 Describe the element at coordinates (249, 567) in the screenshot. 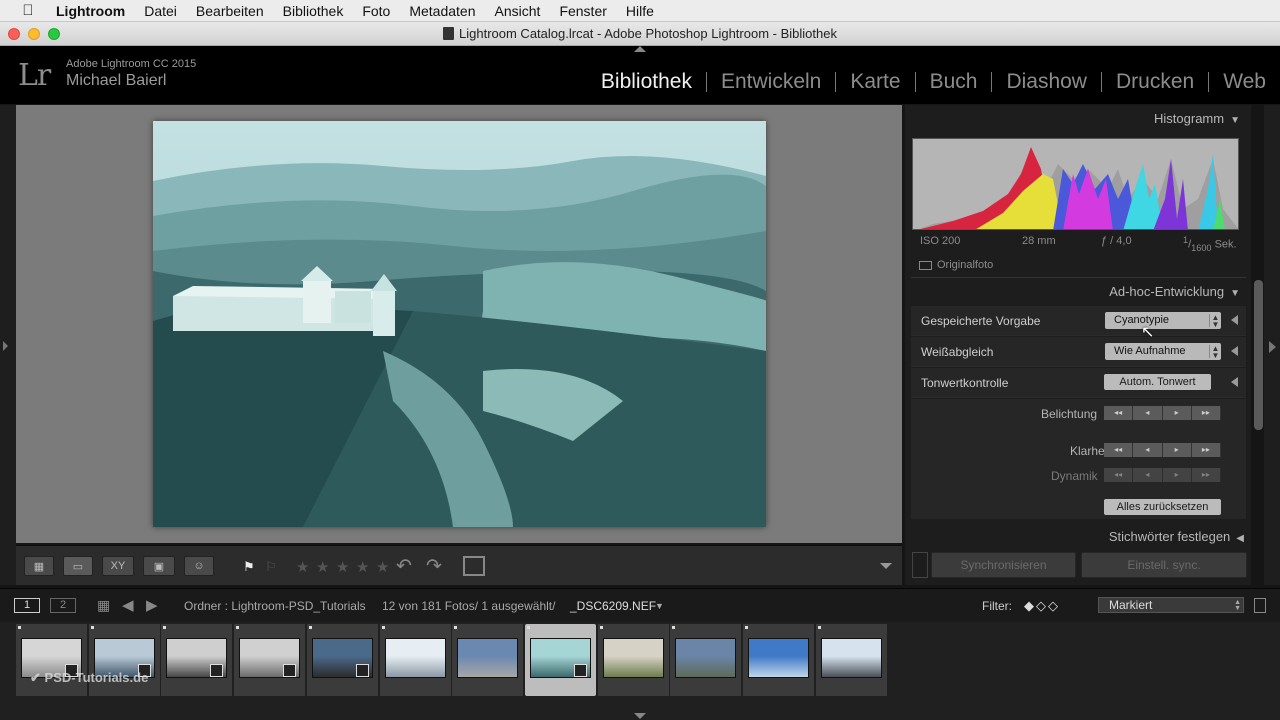

I see `pick-flag-icon: ⚑` at that location.